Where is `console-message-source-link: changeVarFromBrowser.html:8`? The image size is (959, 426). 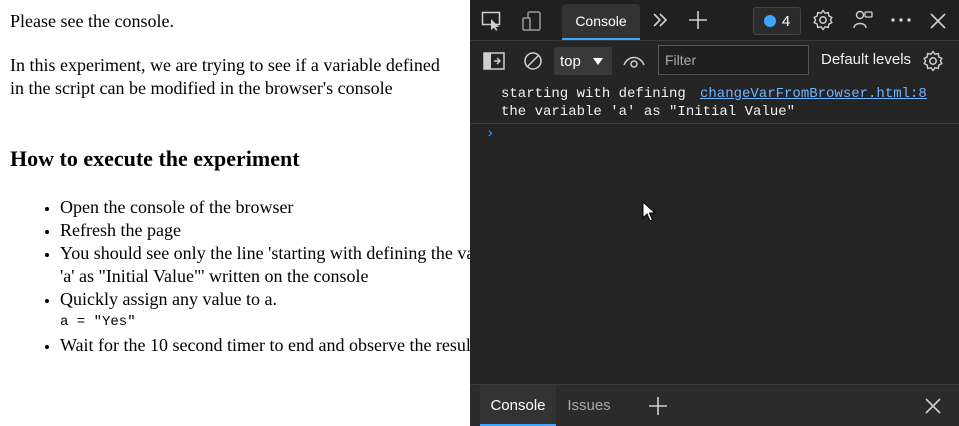
console-message-source-link: changeVarFromBrowser.html:8 is located at coordinates (813, 94).